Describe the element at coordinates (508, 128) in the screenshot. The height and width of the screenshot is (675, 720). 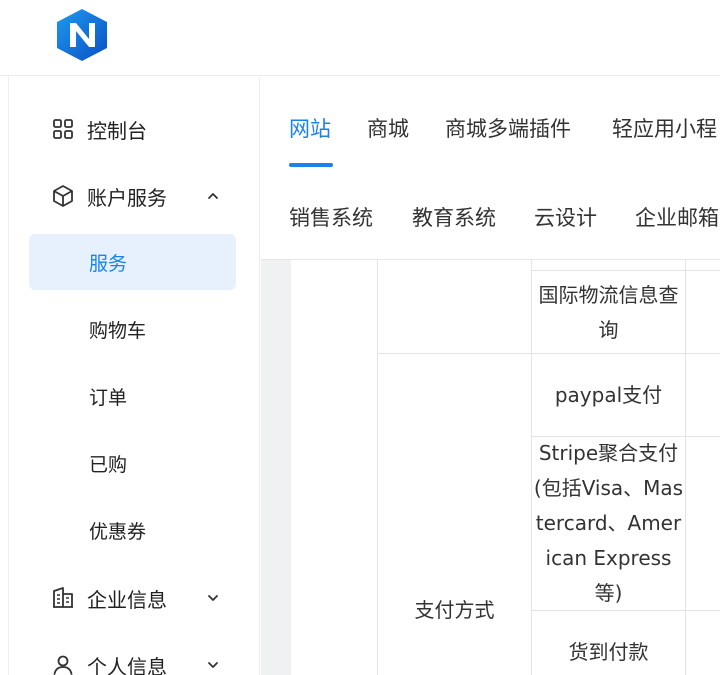
I see `tab-mall-multiplatform-plugin: 商城多端插件` at that location.